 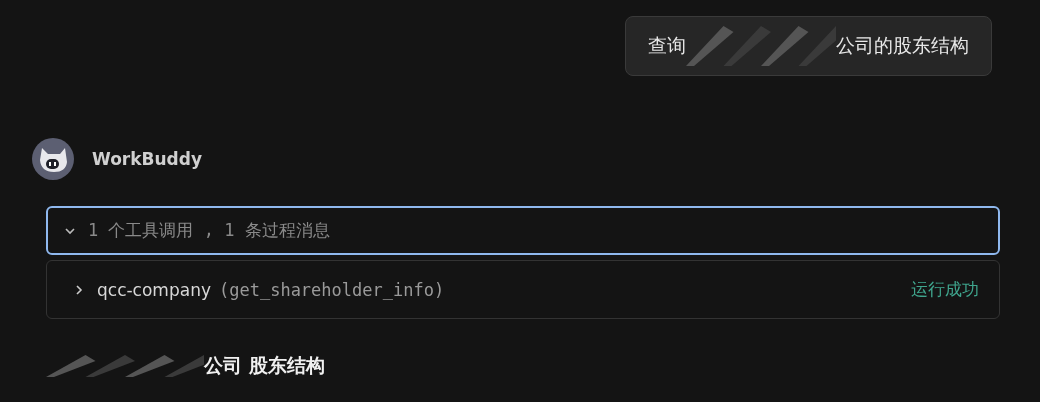 What do you see at coordinates (332, 289) in the screenshot?
I see `tool-function: (get_shareholder_info)` at bounding box center [332, 289].